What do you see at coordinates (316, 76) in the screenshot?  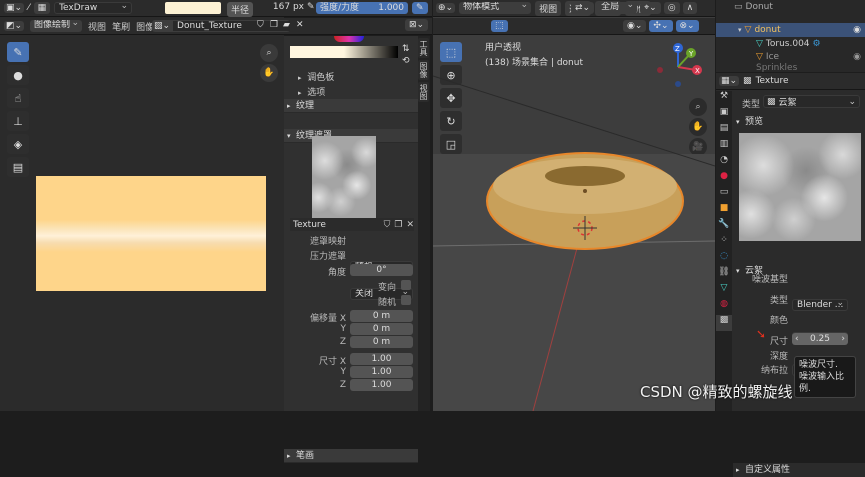 I see `sub-palette: ▸ 调色板` at bounding box center [316, 76].